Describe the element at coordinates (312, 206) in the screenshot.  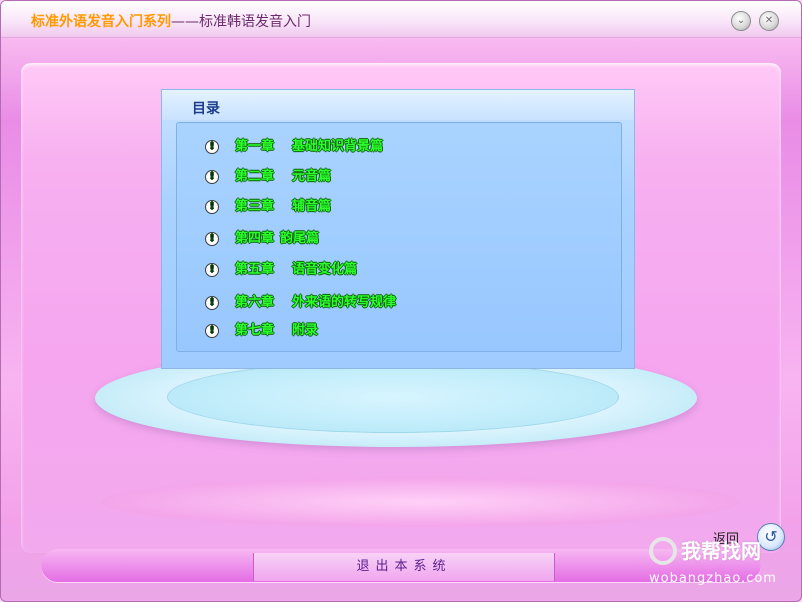
I see `chapter-name: 辅音篇` at that location.